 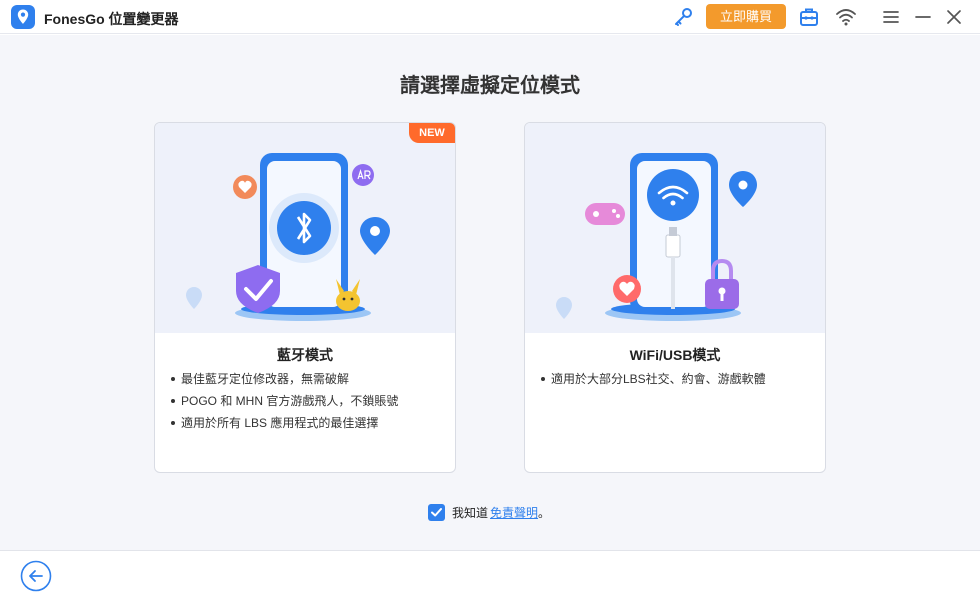 What do you see at coordinates (514, 512) in the screenshot?
I see `disclaimer-link: 免責聲明` at bounding box center [514, 512].